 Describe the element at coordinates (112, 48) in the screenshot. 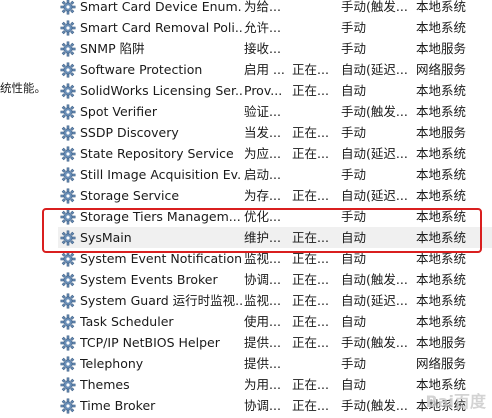

I see `service-name: SNMP 陷阱` at that location.